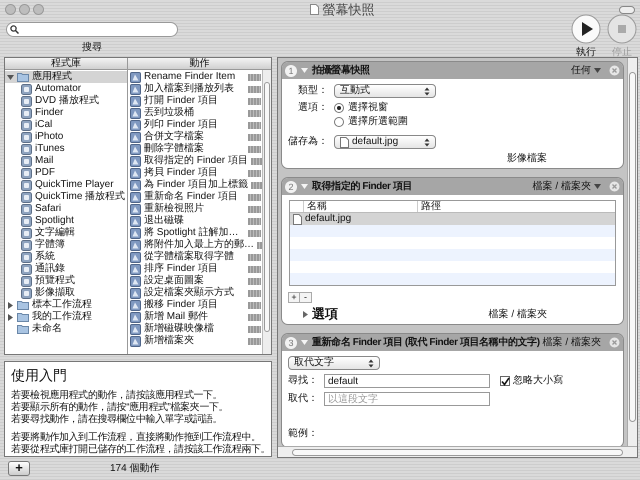  Describe the element at coordinates (581, 70) in the screenshot. I see `input-type-label: 任何` at that location.